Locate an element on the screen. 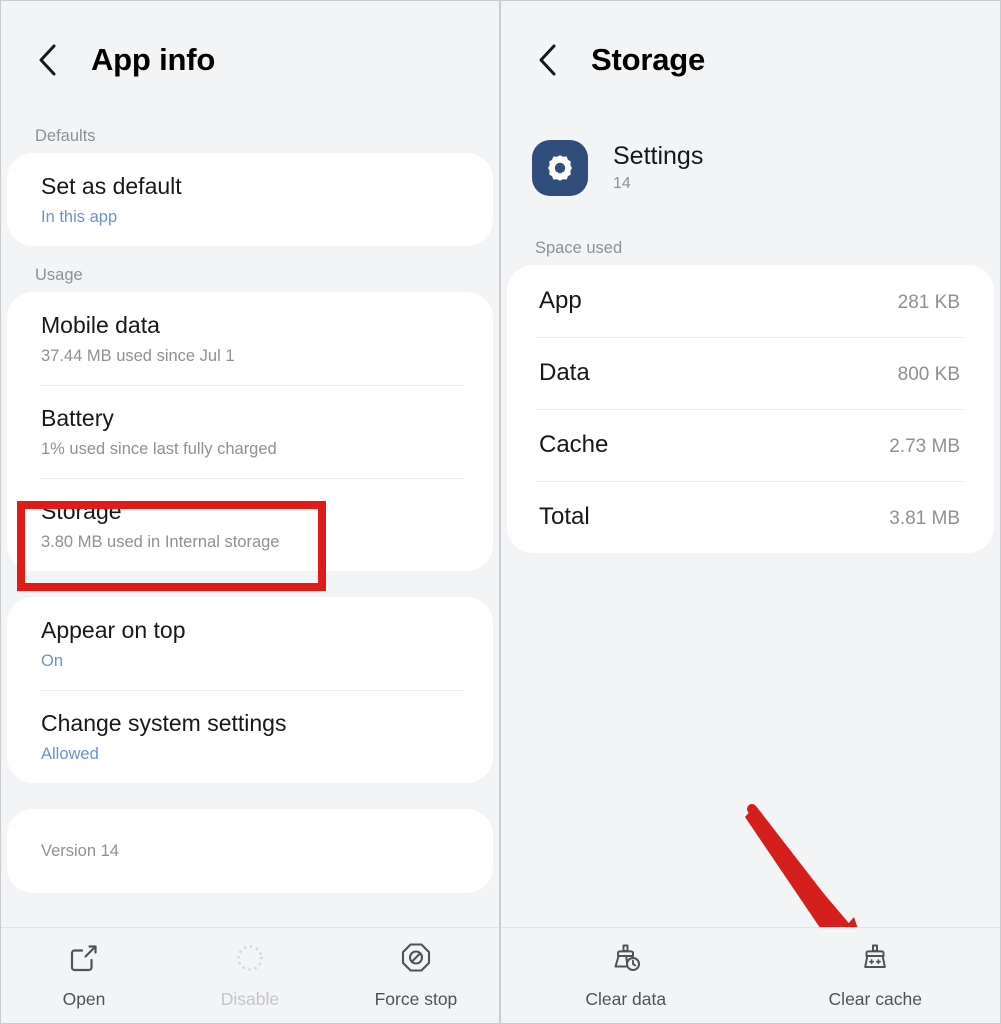  row-version: Version 14 is located at coordinates (250, 851).